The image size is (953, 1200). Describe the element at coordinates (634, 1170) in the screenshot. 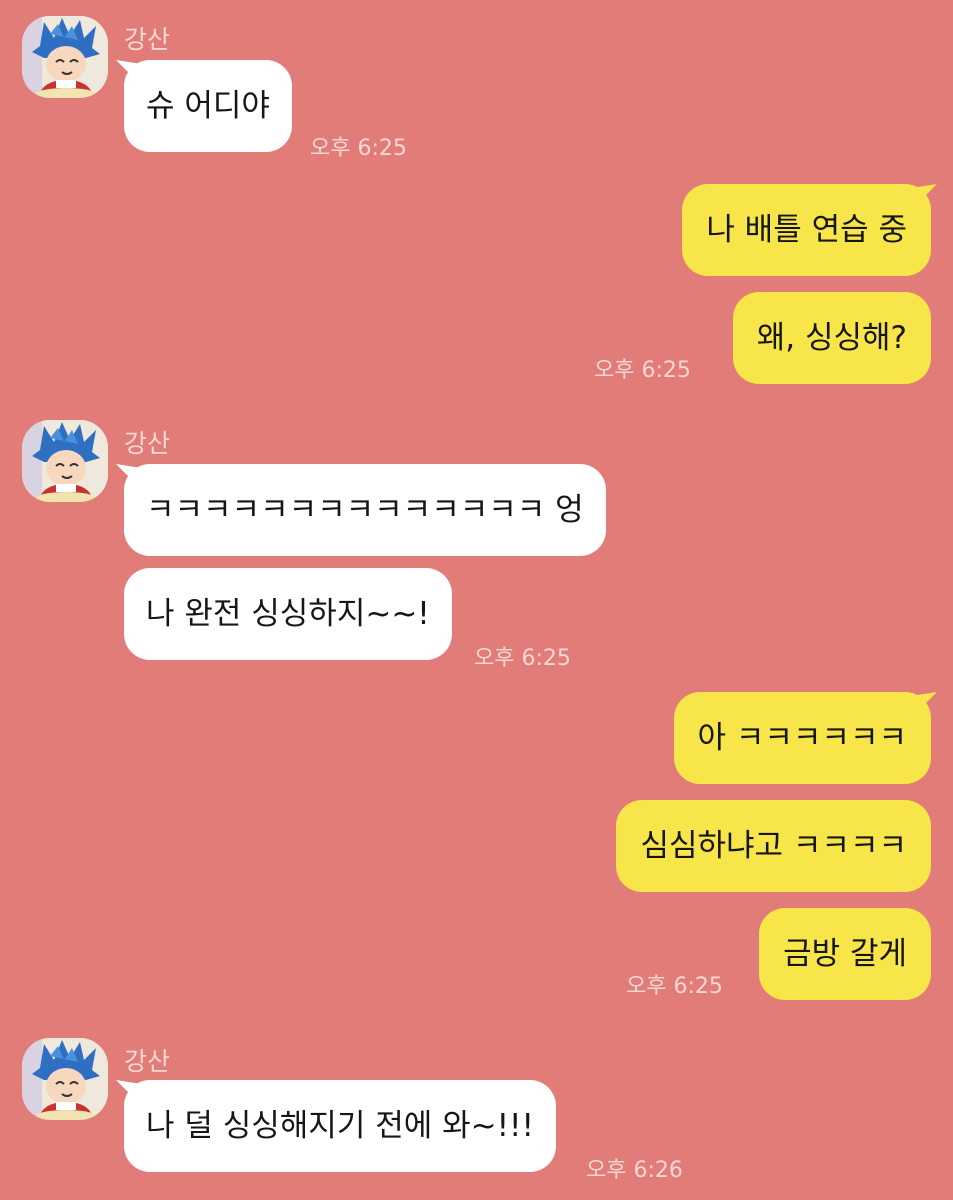

I see `message-timestamp: 오후 6:26` at that location.